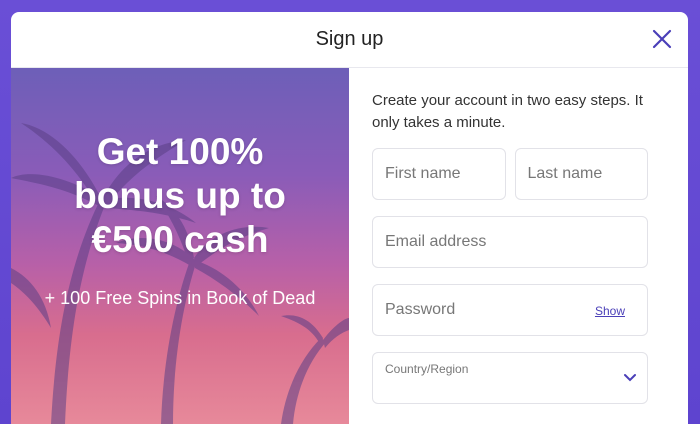 Image resolution: width=700 pixels, height=424 pixels. Describe the element at coordinates (180, 151) in the screenshot. I see `promo-heading-line: Get 100%` at that location.